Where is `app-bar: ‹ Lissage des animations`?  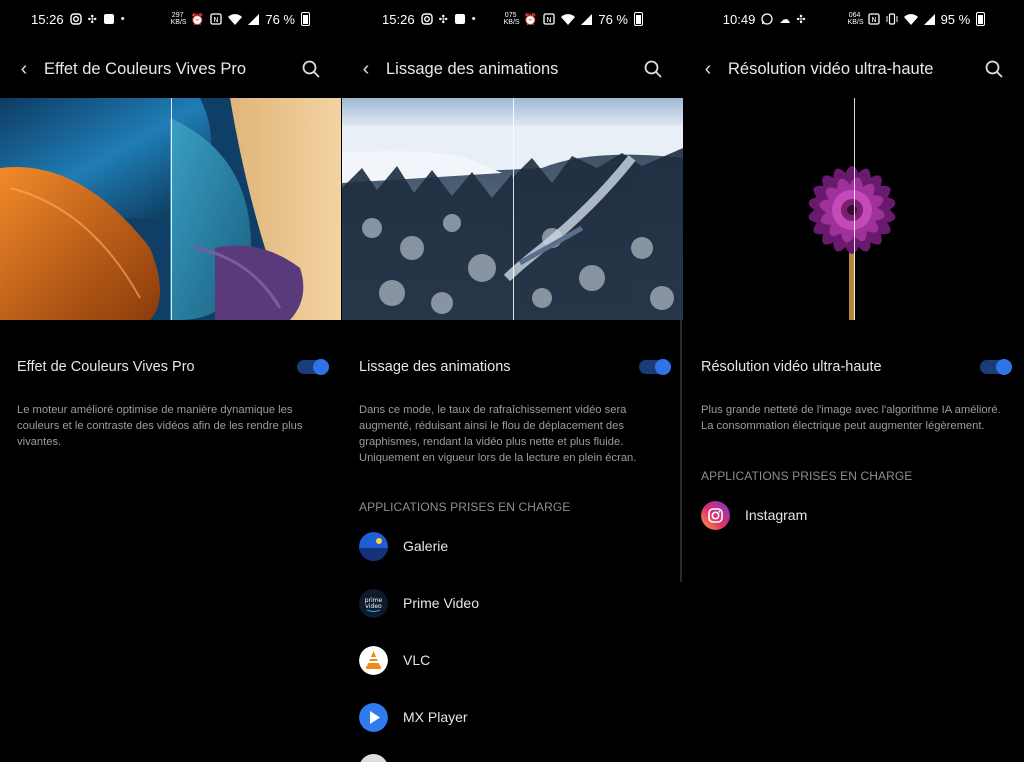 app-bar: ‹ Lissage des animations is located at coordinates (512, 69).